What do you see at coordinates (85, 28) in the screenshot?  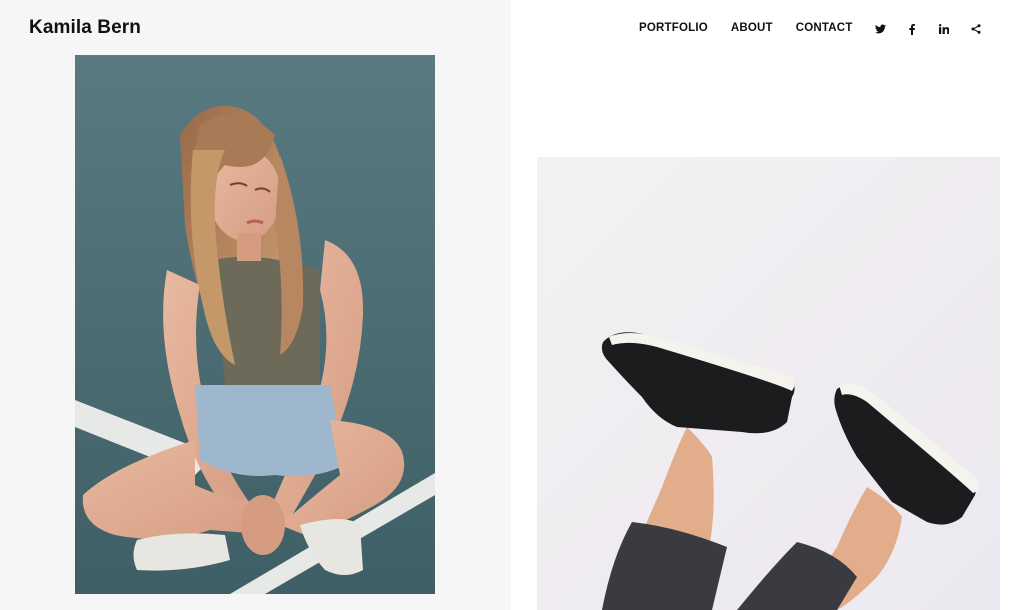 I see `site-title: Kamila Bern` at bounding box center [85, 28].